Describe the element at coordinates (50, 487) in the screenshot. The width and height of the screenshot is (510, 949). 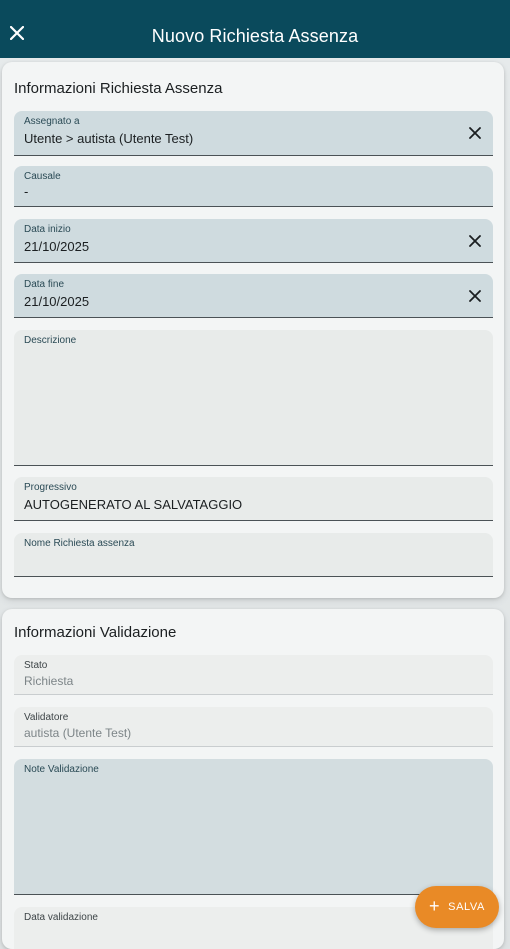
I see `field-label: Progressivo` at that location.